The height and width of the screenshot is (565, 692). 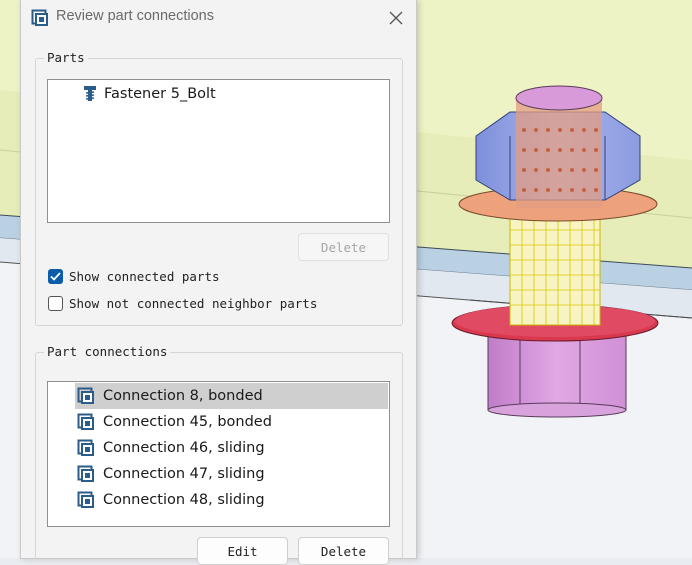 I want to click on list-item-label: Fastener 5_Bolt, so click(x=160, y=94).